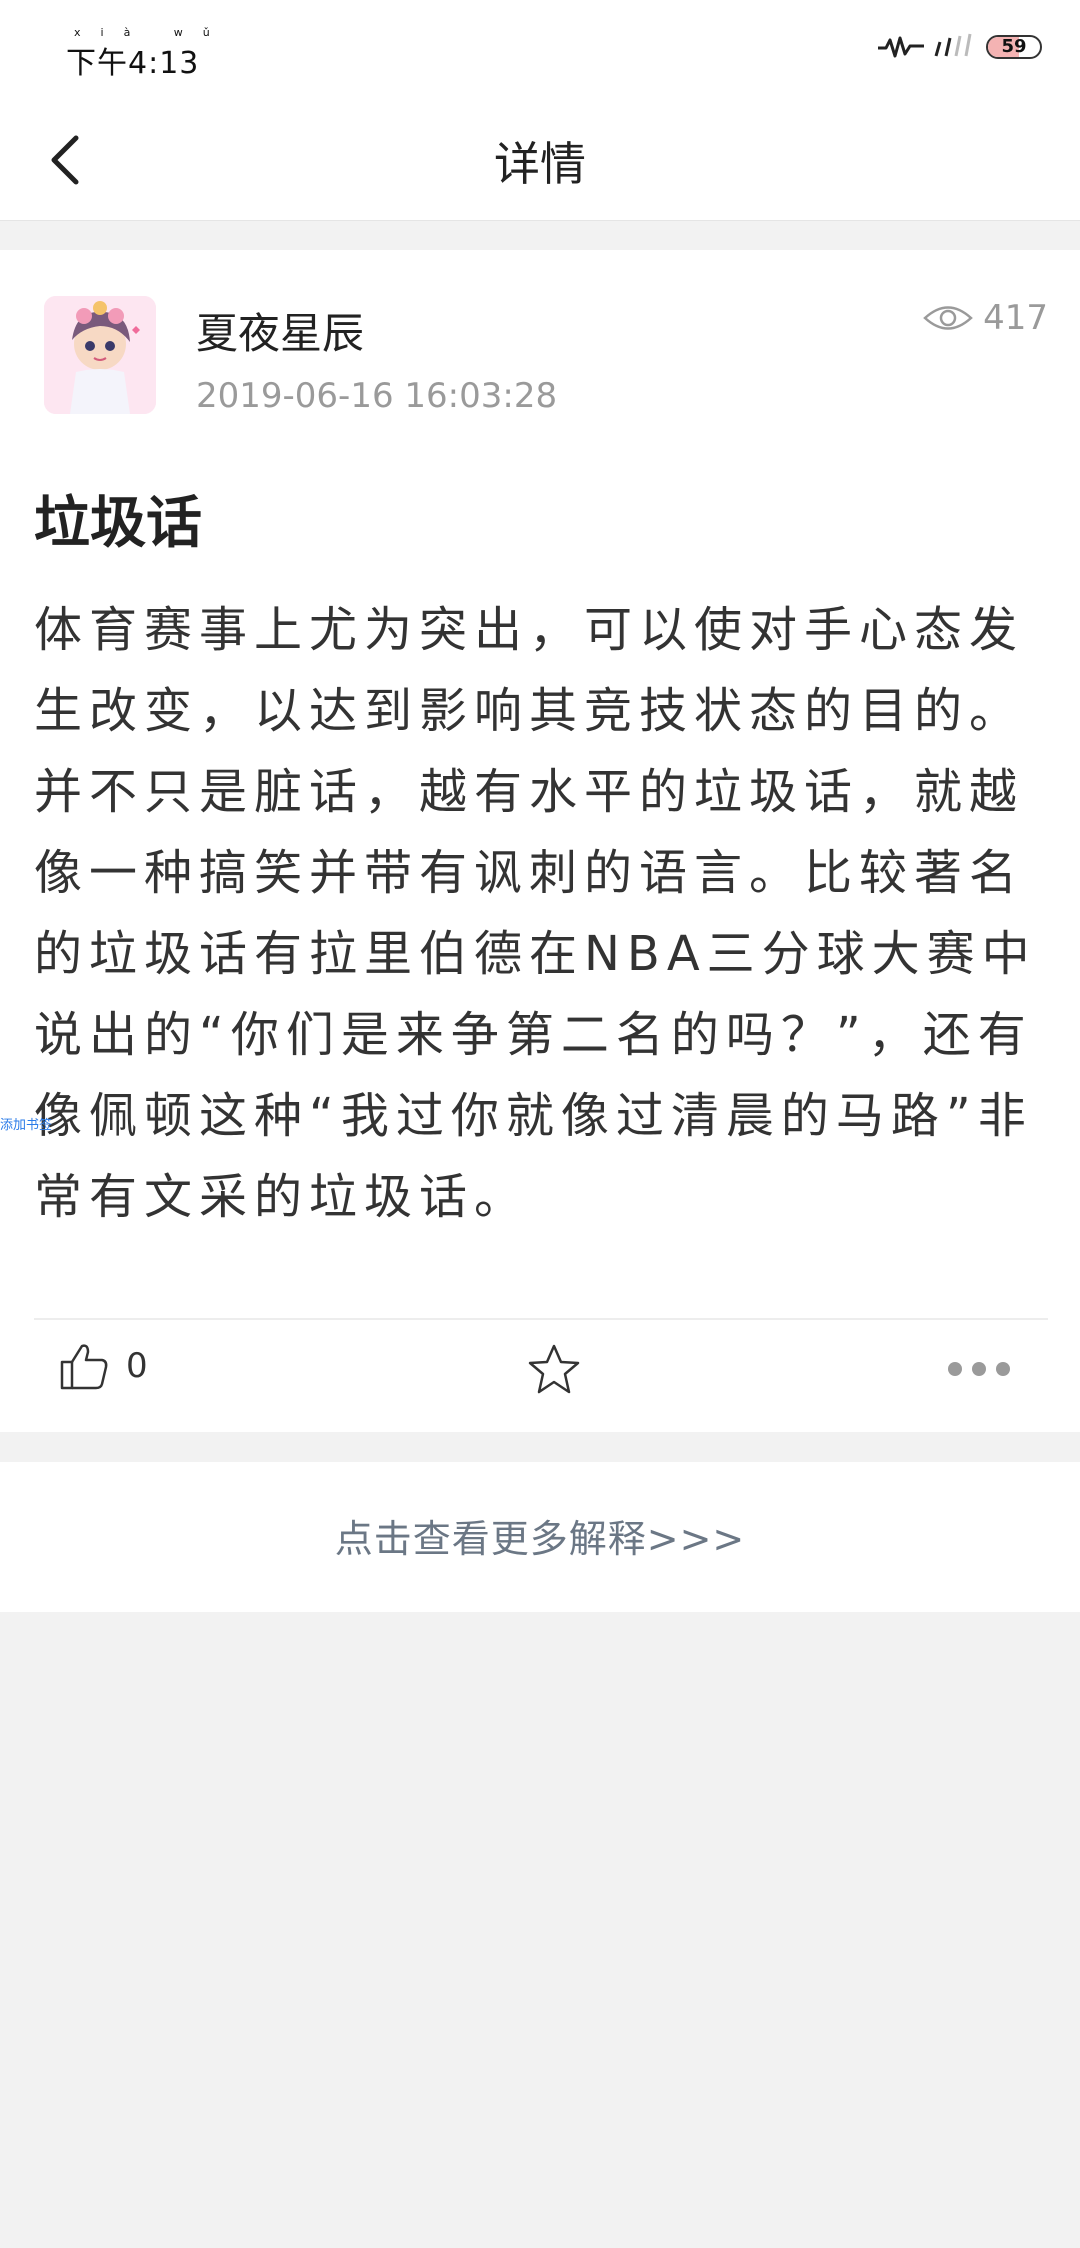 This screenshot has width=1080, height=2248. I want to click on eye-icon, so click(948, 318).